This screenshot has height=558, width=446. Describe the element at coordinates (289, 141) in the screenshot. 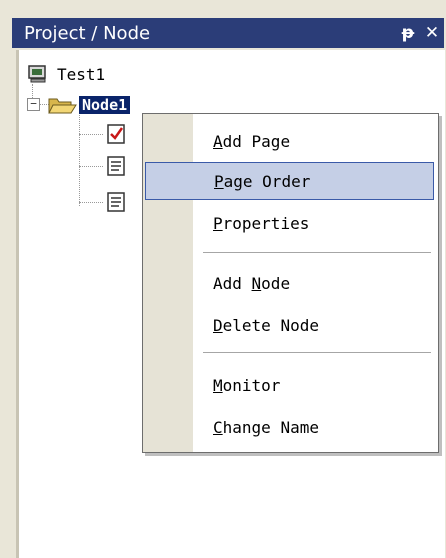

I see `menu-item-add-page: Add Page` at that location.